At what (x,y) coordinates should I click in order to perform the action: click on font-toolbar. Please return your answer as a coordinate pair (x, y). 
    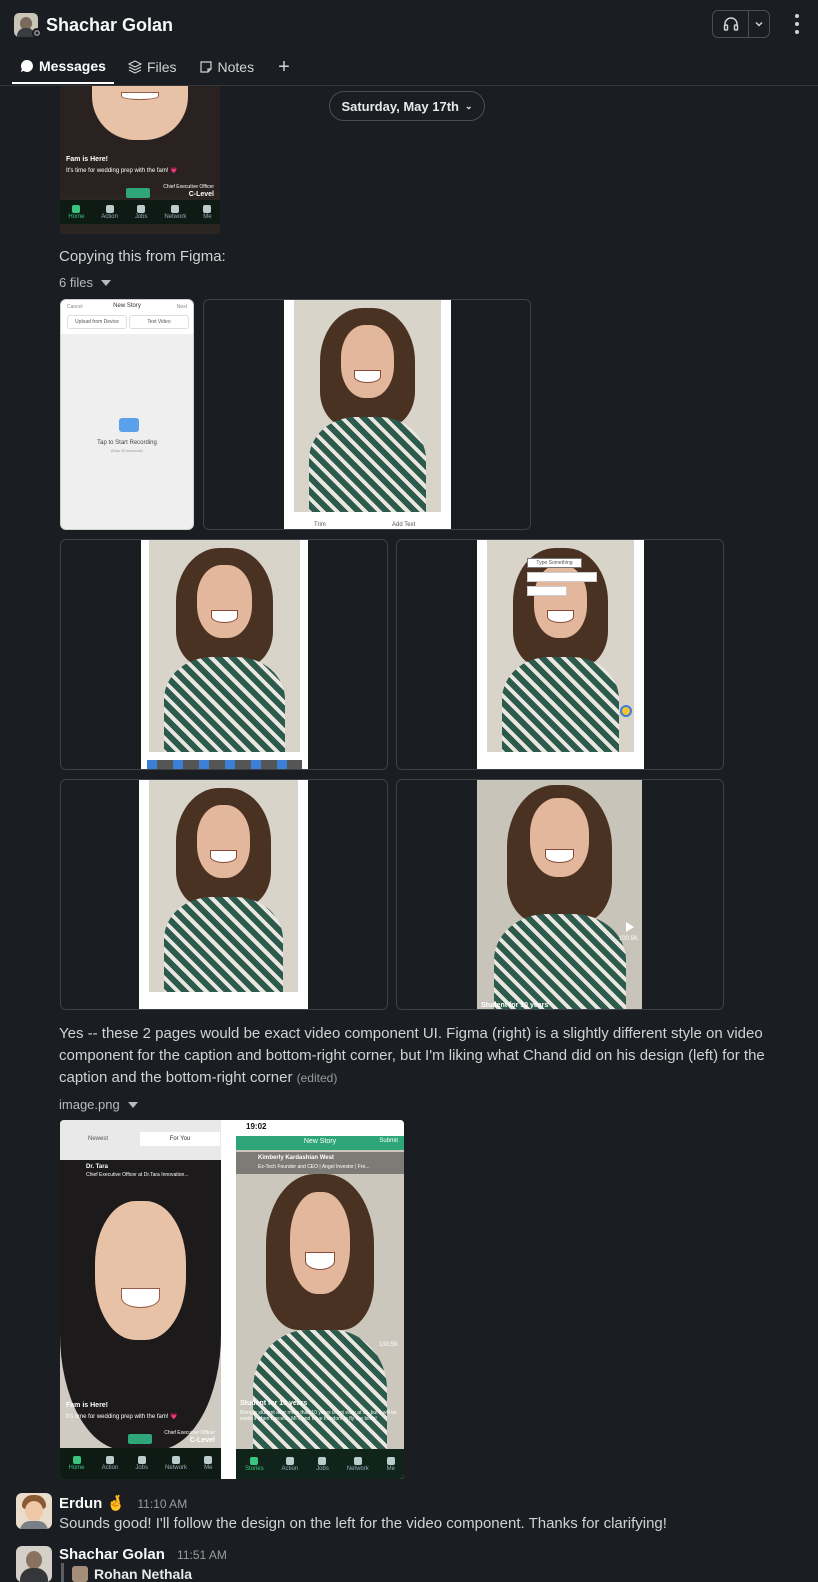
    Looking at the image, I should click on (547, 591).